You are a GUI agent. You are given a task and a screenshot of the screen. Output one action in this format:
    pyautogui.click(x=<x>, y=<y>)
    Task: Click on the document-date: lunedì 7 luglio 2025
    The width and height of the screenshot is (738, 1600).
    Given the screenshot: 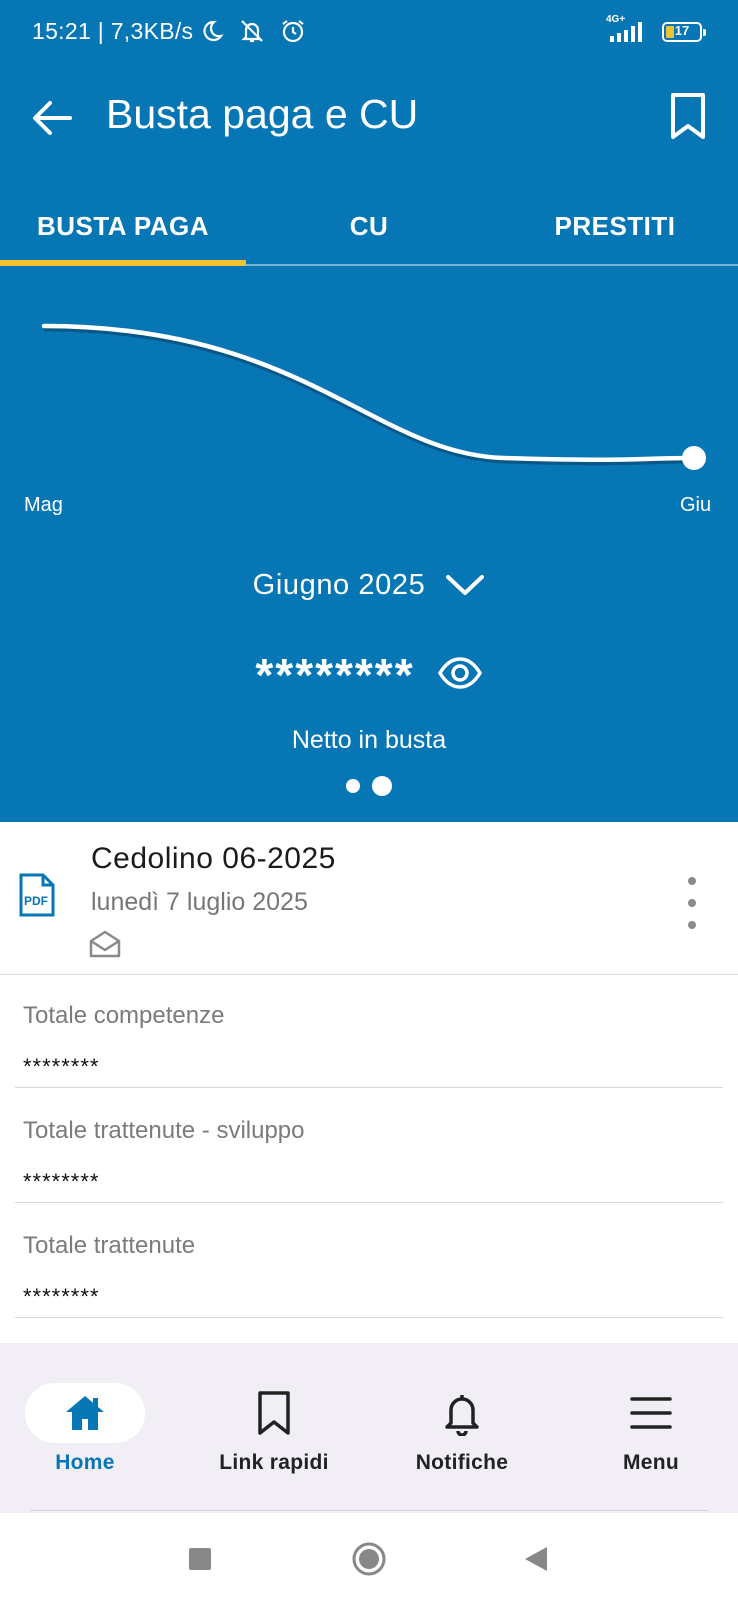 What is the action you would take?
    pyautogui.click(x=199, y=902)
    